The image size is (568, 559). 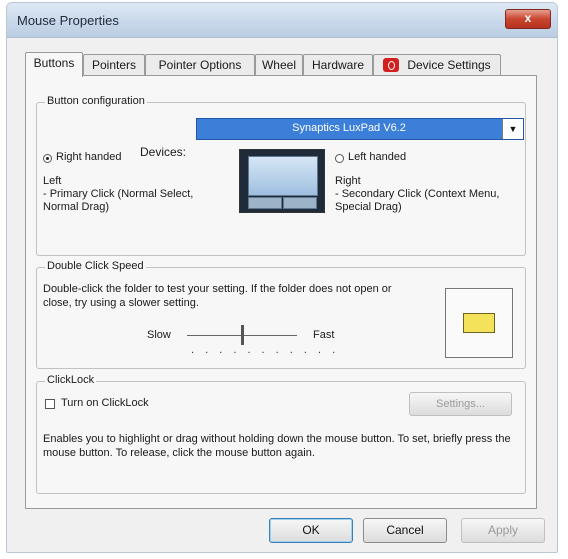 I want to click on touchpad-surface, so click(x=283, y=176).